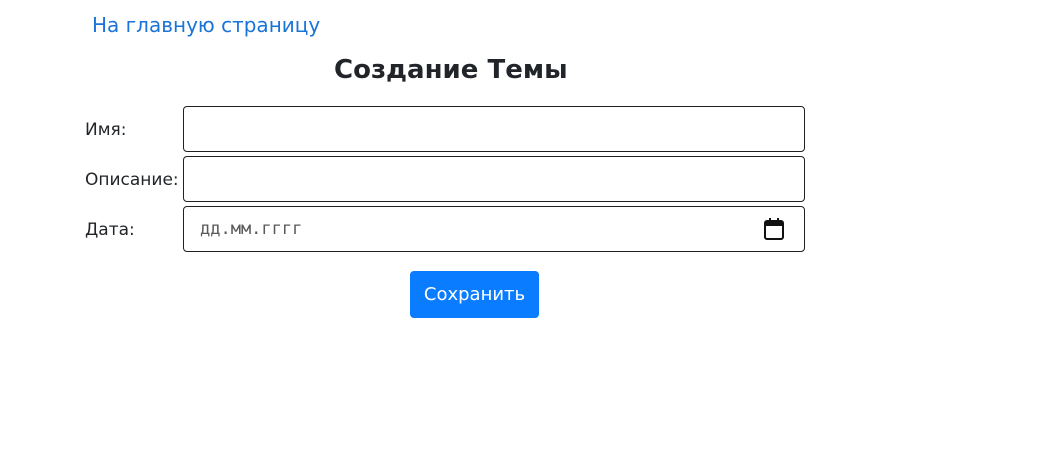  What do you see at coordinates (774, 229) in the screenshot?
I see `calendar-icon` at bounding box center [774, 229].